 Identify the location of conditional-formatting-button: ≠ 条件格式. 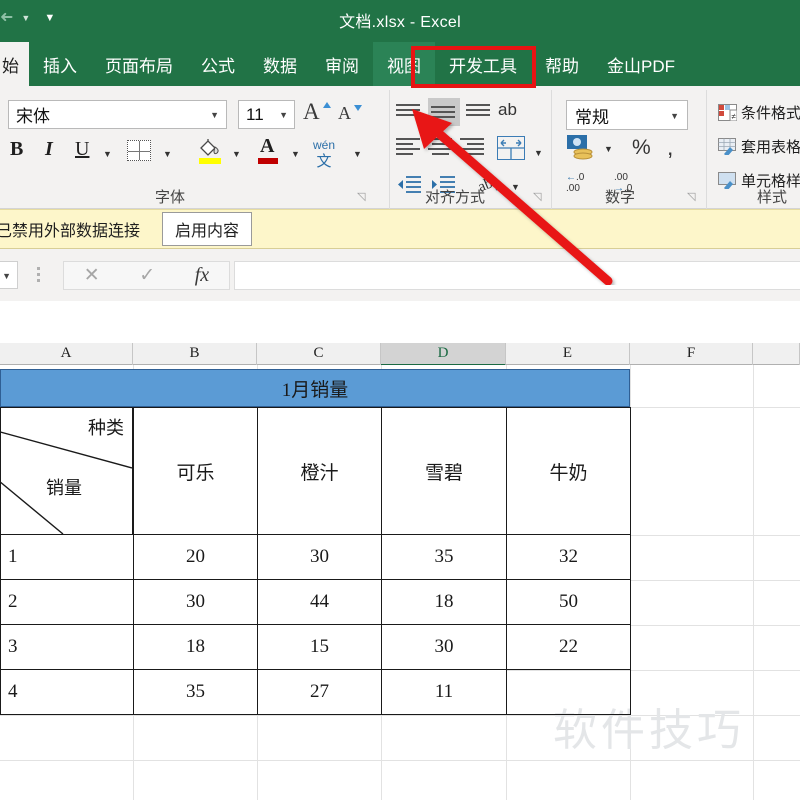
(759, 112).